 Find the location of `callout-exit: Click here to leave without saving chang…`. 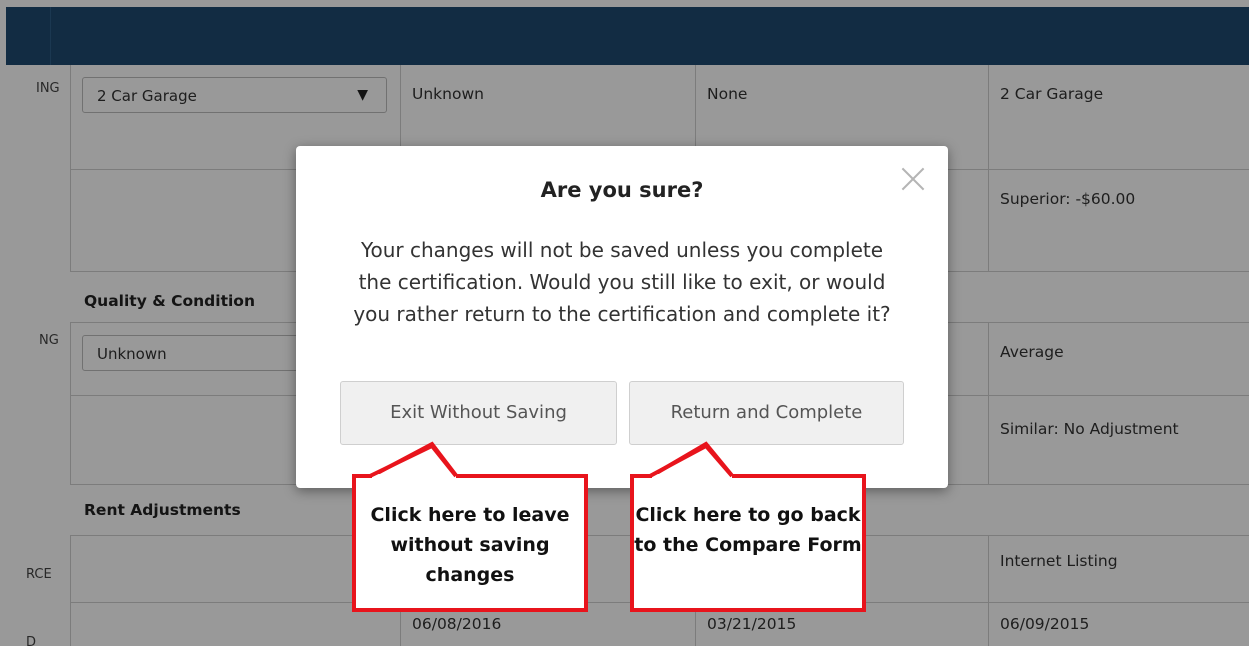

callout-exit: Click here to leave without saving chang… is located at coordinates (470, 543).